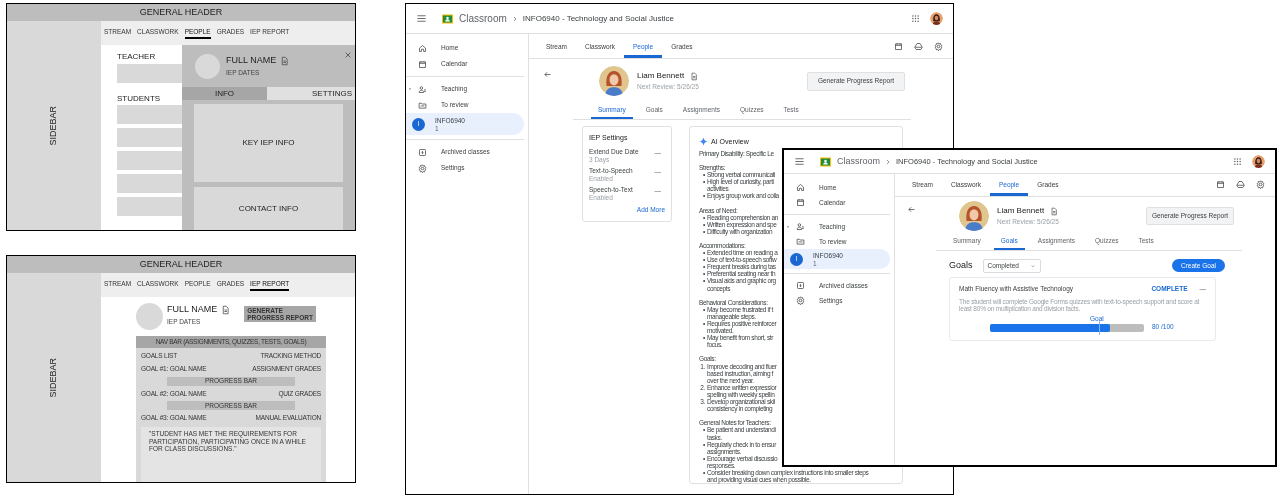 This screenshot has width=1280, height=497. What do you see at coordinates (268, 208) in the screenshot?
I see `info-section: CONTACT INFO` at bounding box center [268, 208].